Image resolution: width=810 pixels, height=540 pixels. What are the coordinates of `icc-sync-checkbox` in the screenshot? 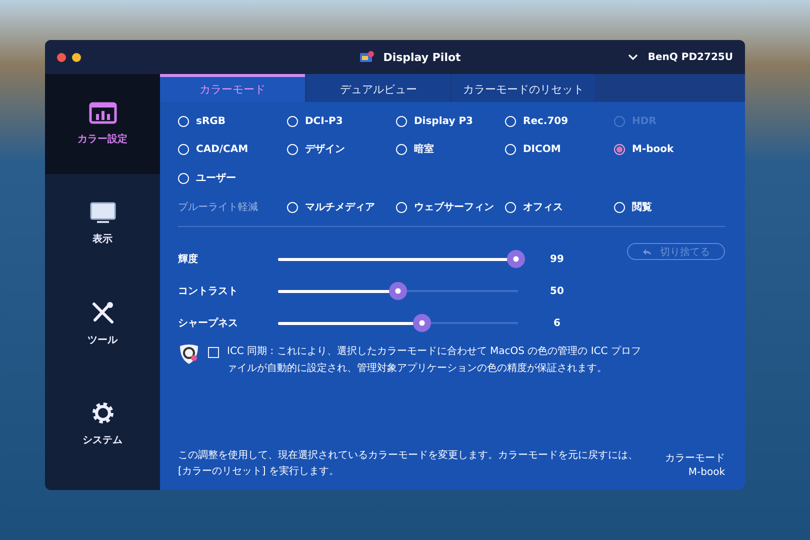 It's located at (213, 352).